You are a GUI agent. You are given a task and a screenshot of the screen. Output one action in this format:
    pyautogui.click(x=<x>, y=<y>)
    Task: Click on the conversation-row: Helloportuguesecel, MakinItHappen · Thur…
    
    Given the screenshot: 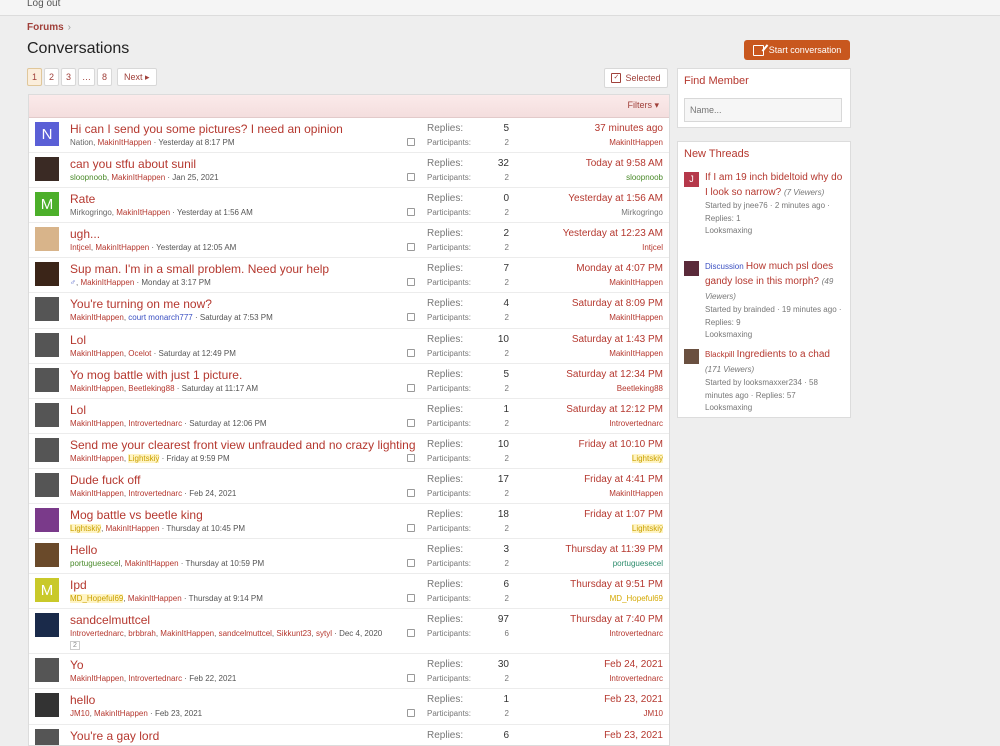 What is the action you would take?
    pyautogui.click(x=349, y=556)
    